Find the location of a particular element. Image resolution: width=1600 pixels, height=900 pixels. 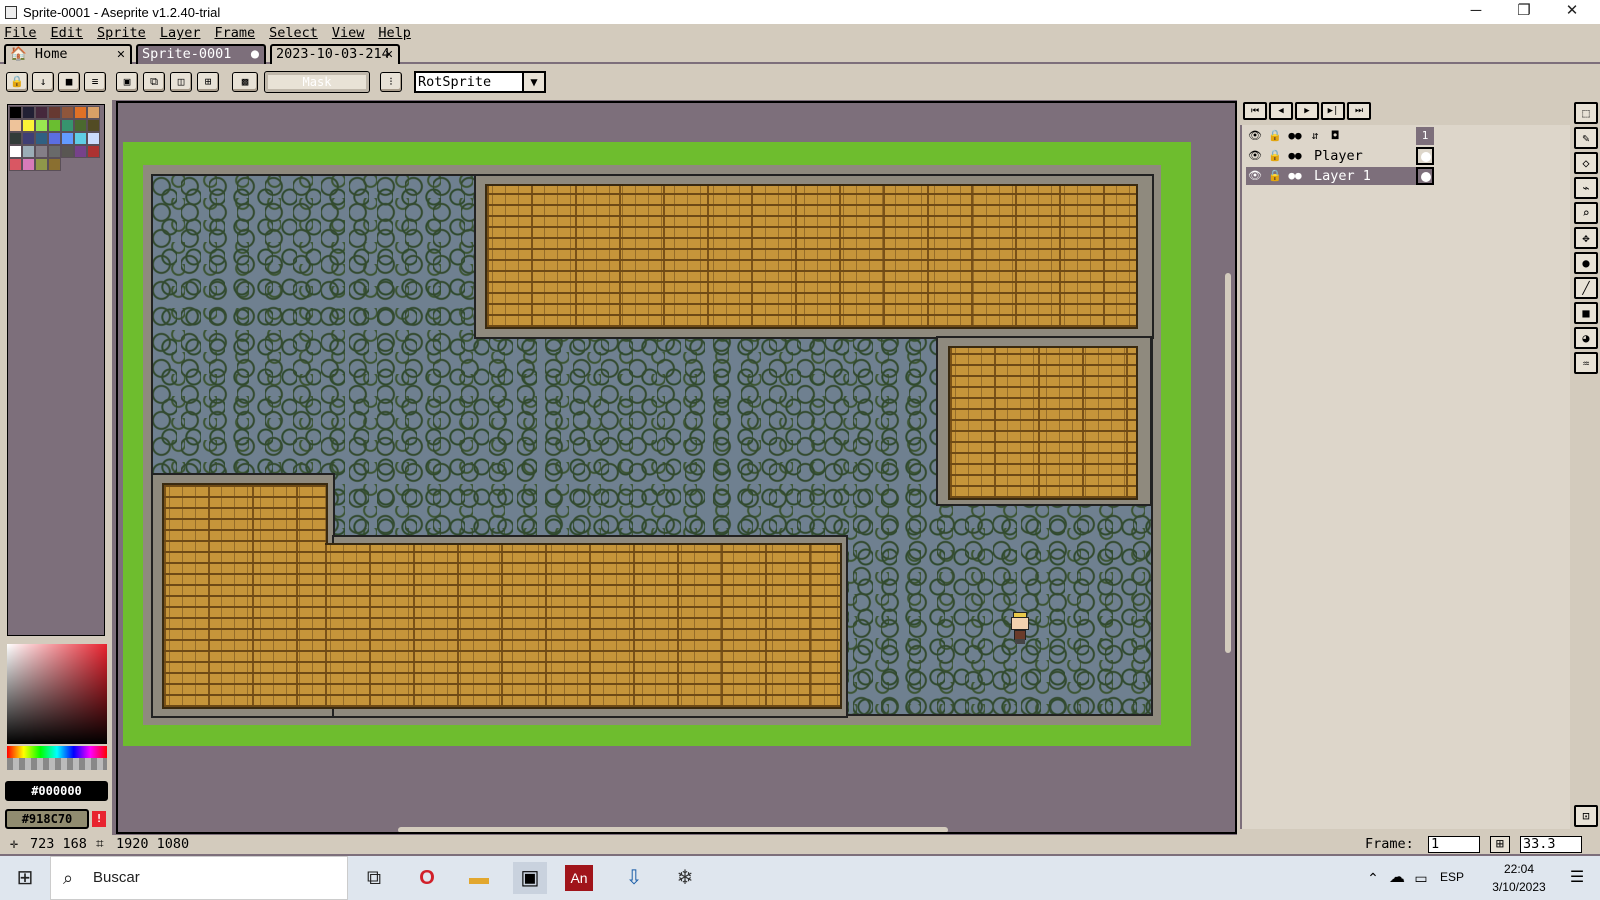

zoom-input: 33.3 is located at coordinates (1551, 844).